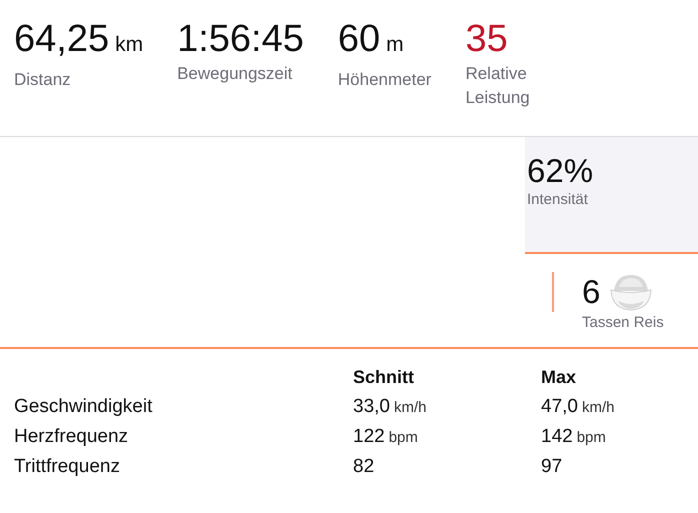 The height and width of the screenshot is (513, 698). What do you see at coordinates (552, 467) in the screenshot?
I see `table-cell-text: 97` at bounding box center [552, 467].